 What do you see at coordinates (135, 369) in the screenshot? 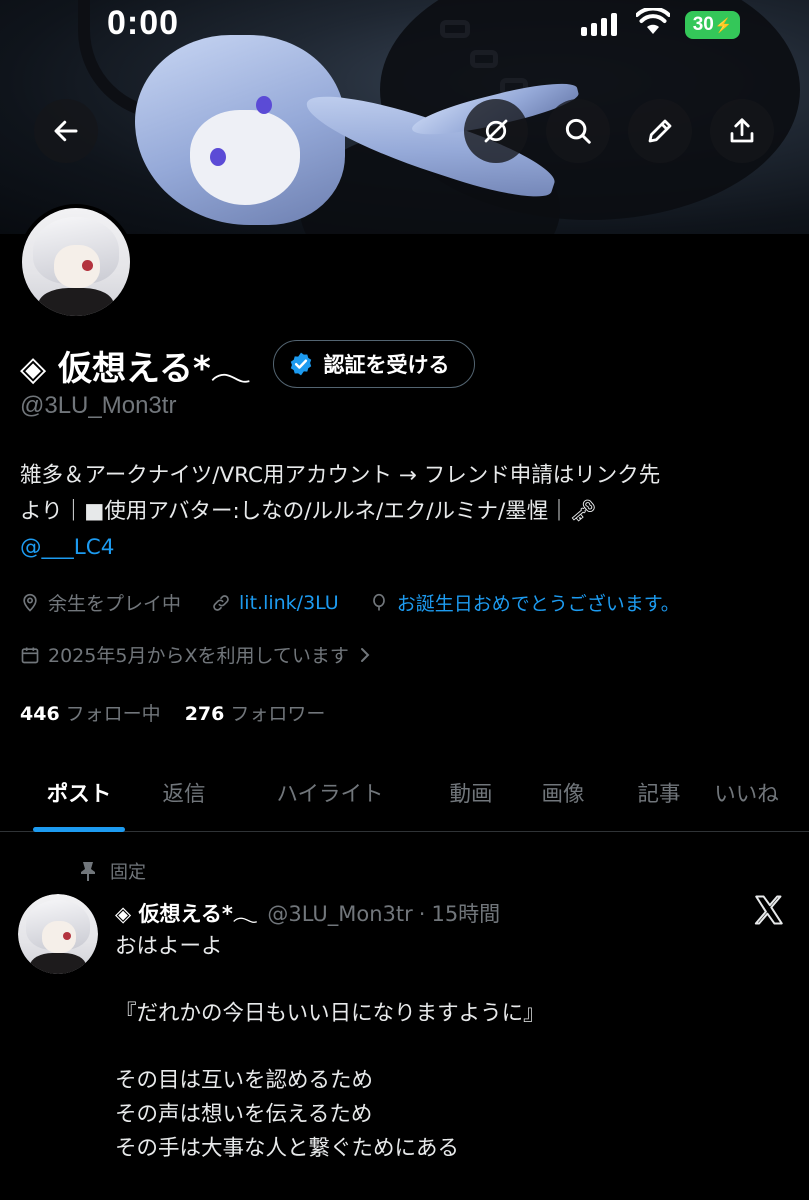
I see `profile-name: ◈ 仮想える*𓂃` at bounding box center [135, 369].